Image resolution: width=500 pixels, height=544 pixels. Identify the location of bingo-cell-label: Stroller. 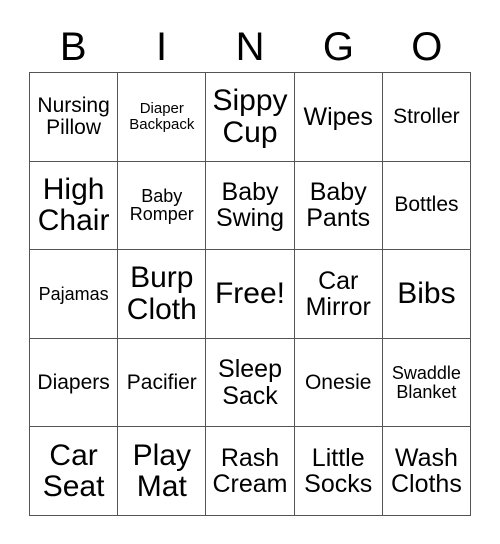
(426, 116).